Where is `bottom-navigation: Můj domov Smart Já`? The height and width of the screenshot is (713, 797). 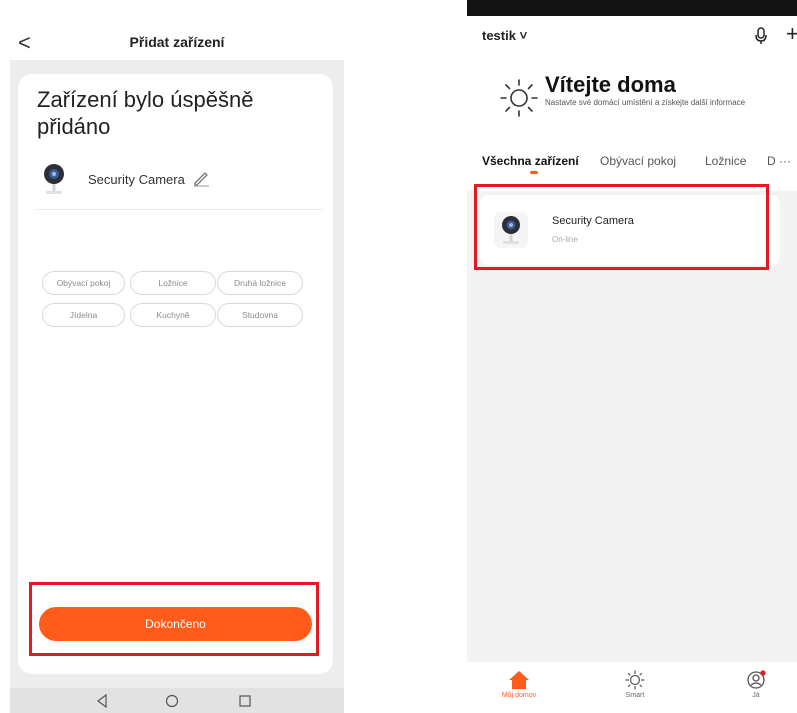 bottom-navigation: Můj domov Smart Já is located at coordinates (632, 687).